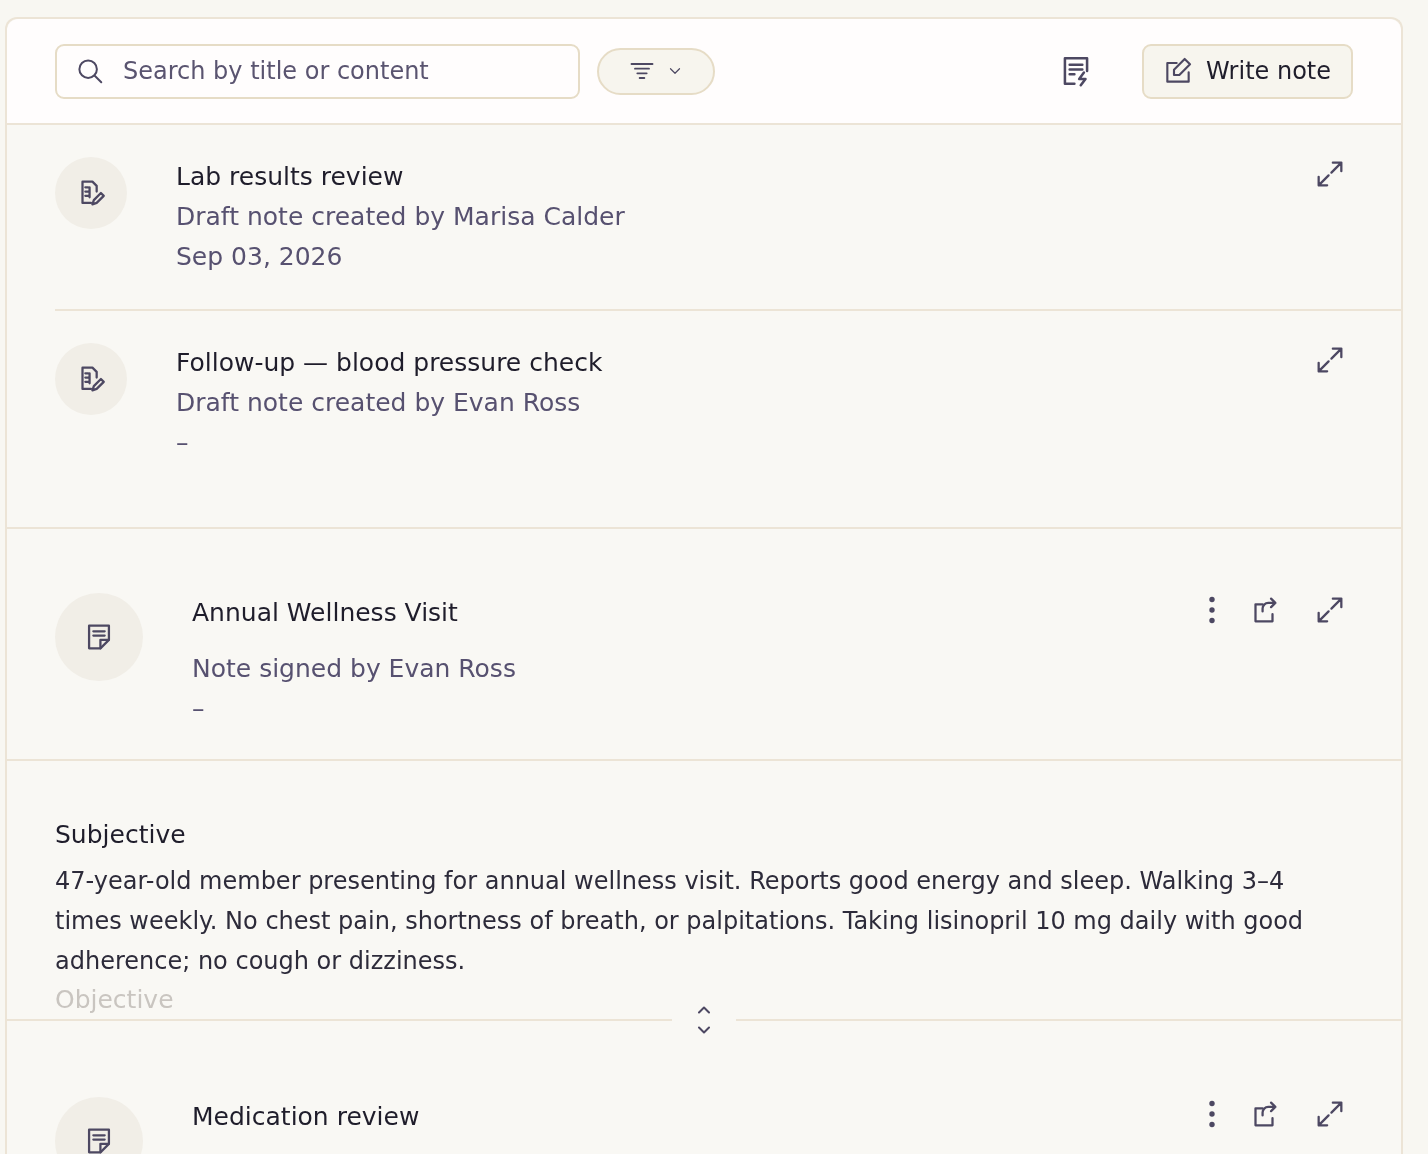 Image resolution: width=1428 pixels, height=1154 pixels. I want to click on write-note-button: Write note, so click(1247, 71).